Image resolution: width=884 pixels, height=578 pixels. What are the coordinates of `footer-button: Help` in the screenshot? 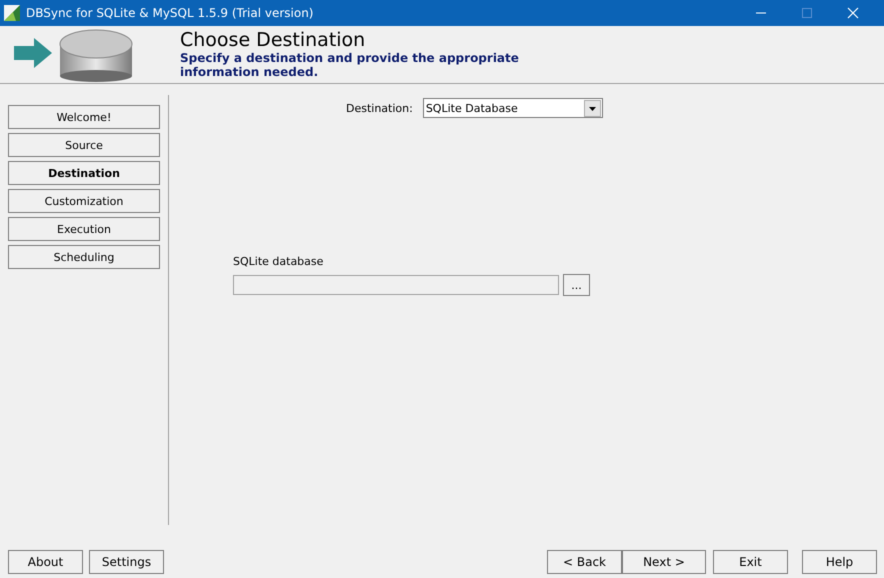 It's located at (839, 562).